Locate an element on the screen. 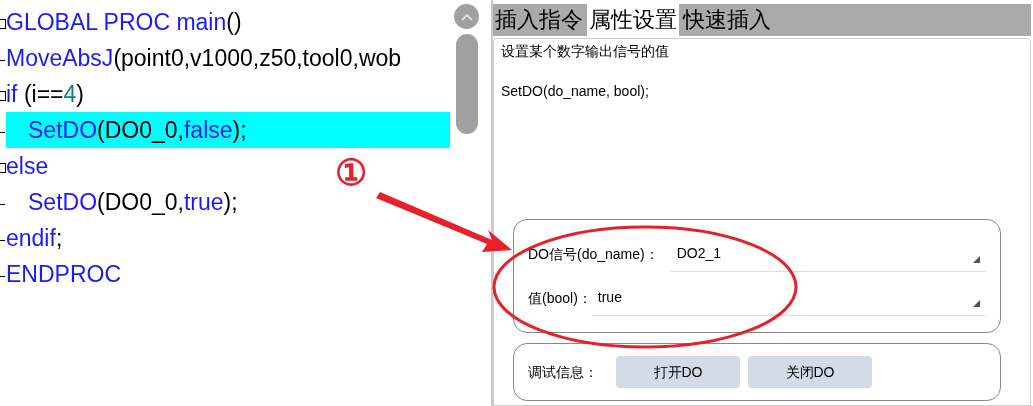  debug-button: 打开DO is located at coordinates (678, 372).